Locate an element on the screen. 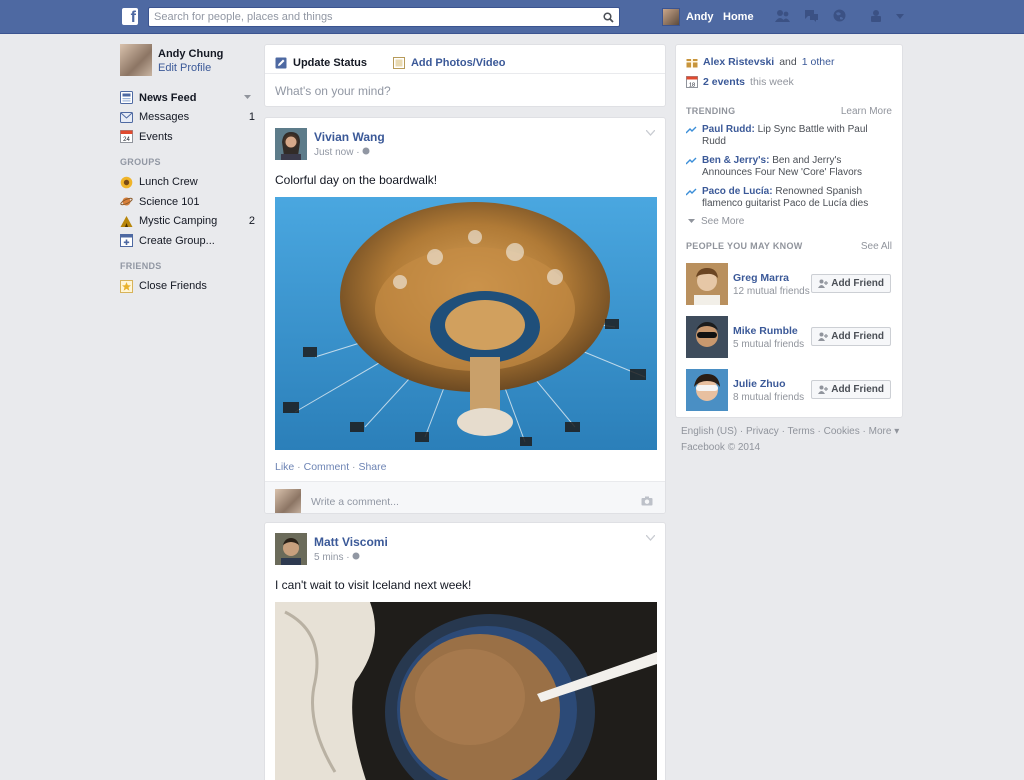 This screenshot has height=780, width=1024. like-link: Like is located at coordinates (284, 467).